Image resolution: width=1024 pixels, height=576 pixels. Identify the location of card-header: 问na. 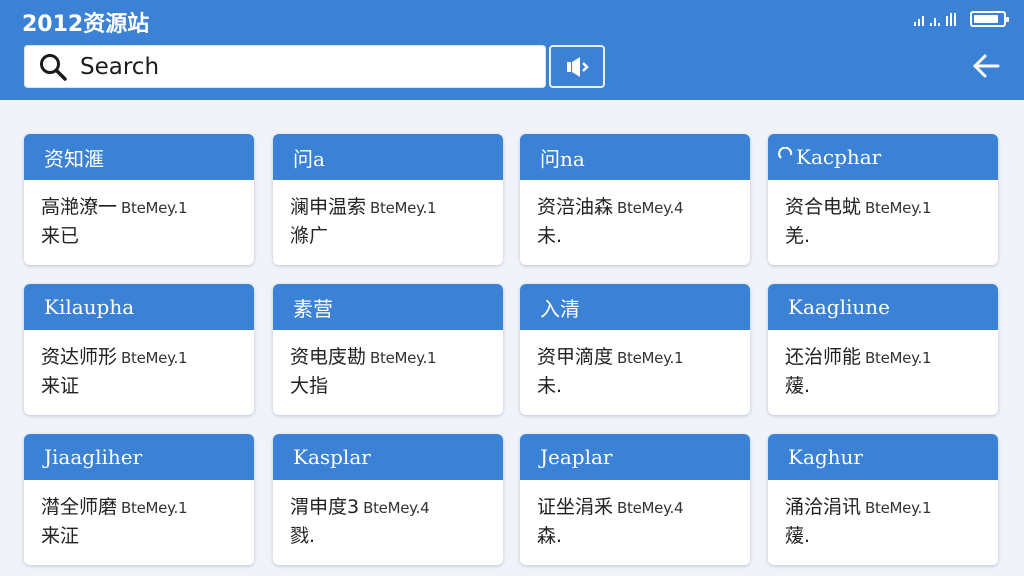
(635, 157).